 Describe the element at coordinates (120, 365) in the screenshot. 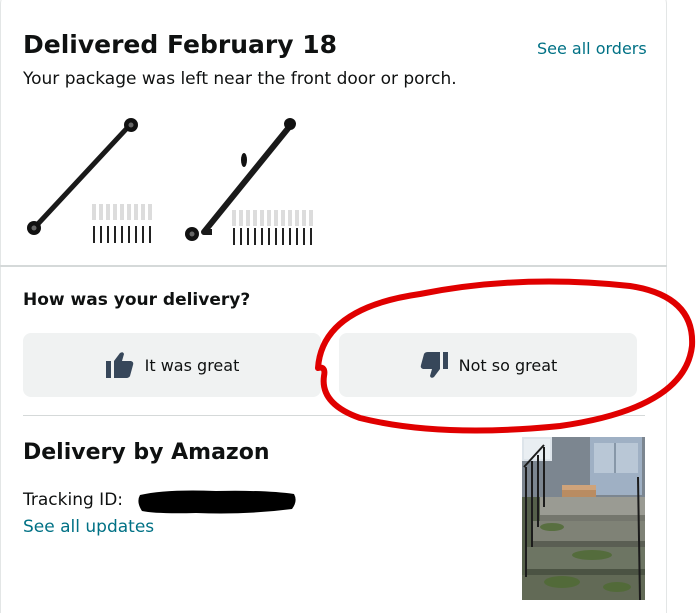

I see `thumbs-up-icon` at that location.